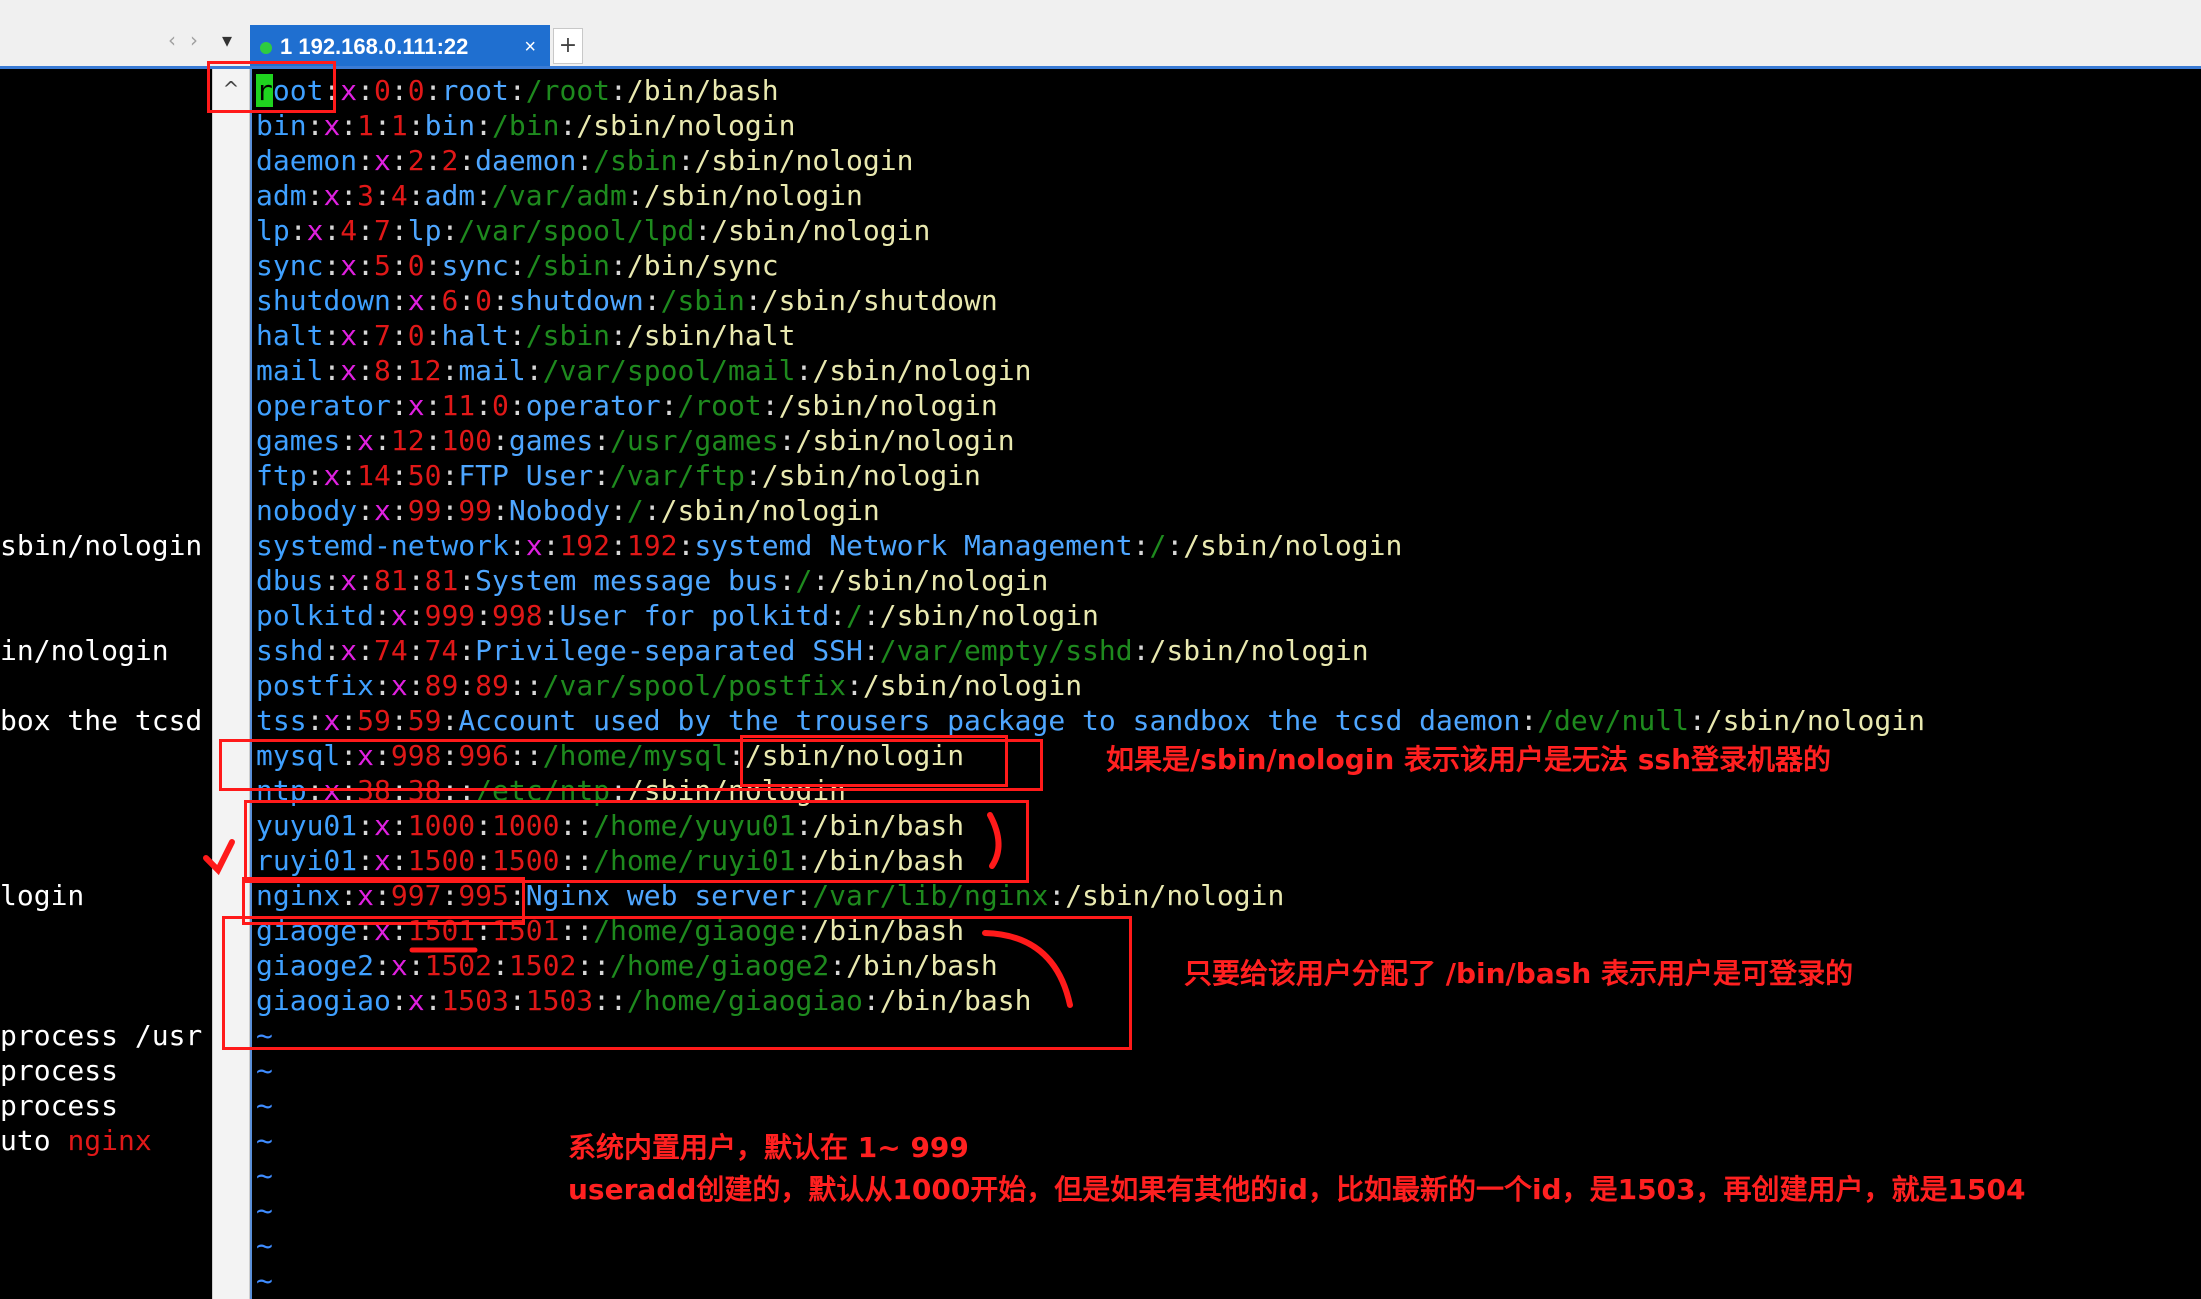 The height and width of the screenshot is (1299, 2201). Describe the element at coordinates (994, 840) in the screenshot. I see `bracket-mark` at that location.